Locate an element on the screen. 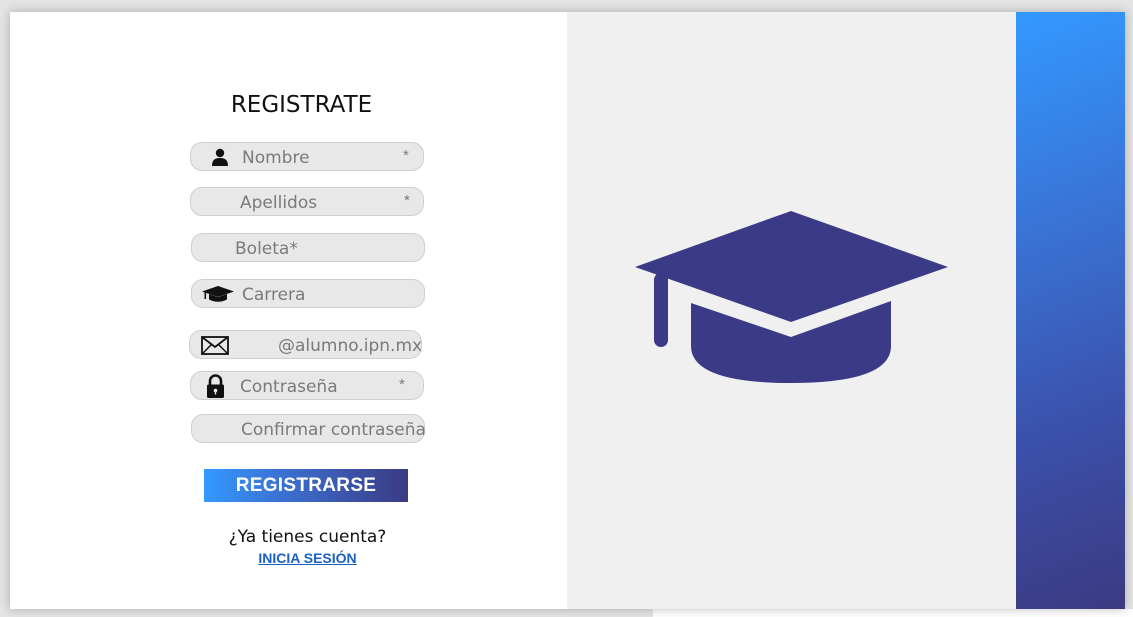  nombre-required-mark: * is located at coordinates (406, 155).